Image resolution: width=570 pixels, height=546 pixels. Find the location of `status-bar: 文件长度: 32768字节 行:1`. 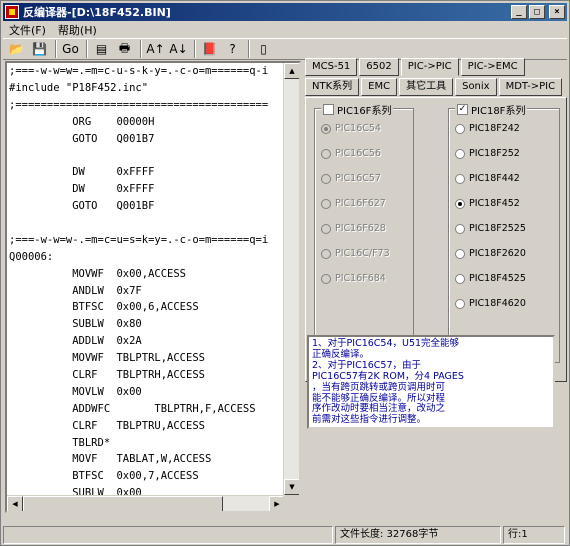

status-bar: 文件长度: 32768字节 行:1 is located at coordinates (285, 535).